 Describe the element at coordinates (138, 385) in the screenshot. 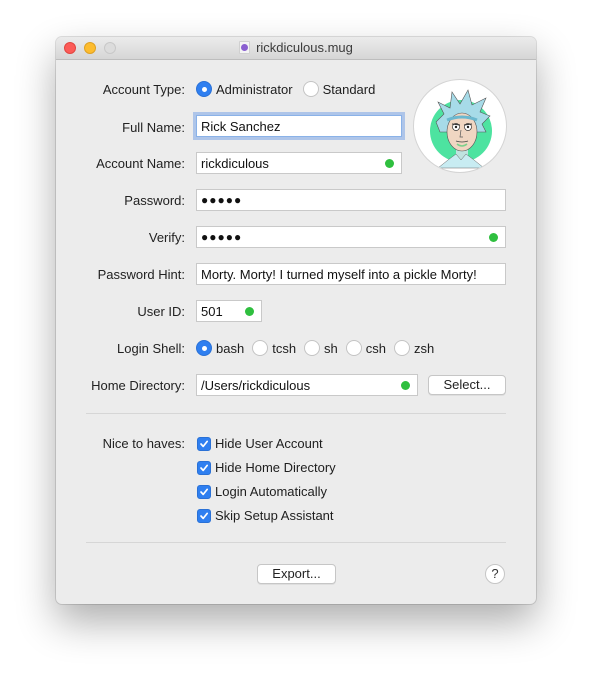

I see `home-directory-label: Home Directory:` at that location.